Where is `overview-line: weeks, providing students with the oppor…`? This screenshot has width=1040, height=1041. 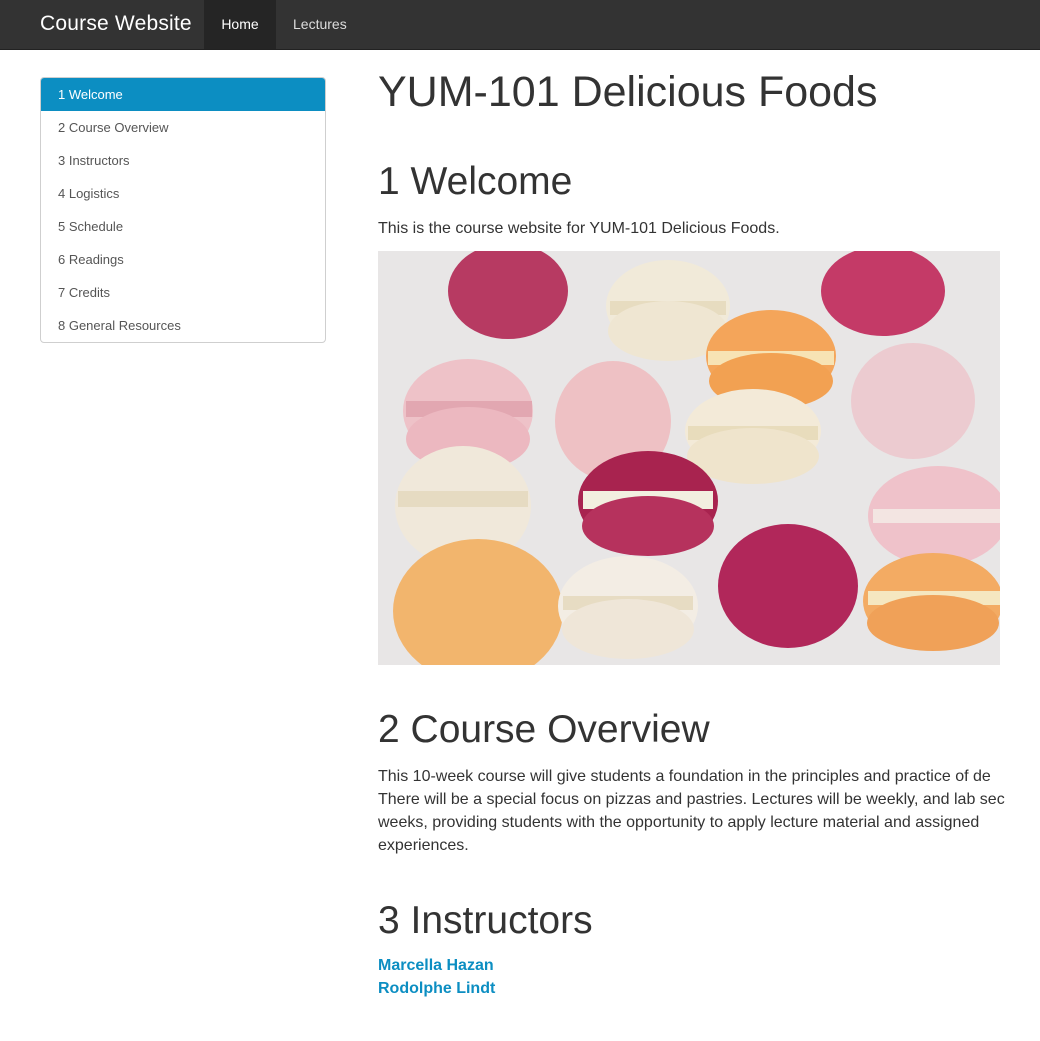
overview-line: weeks, providing students with the oppor… is located at coordinates (679, 822).